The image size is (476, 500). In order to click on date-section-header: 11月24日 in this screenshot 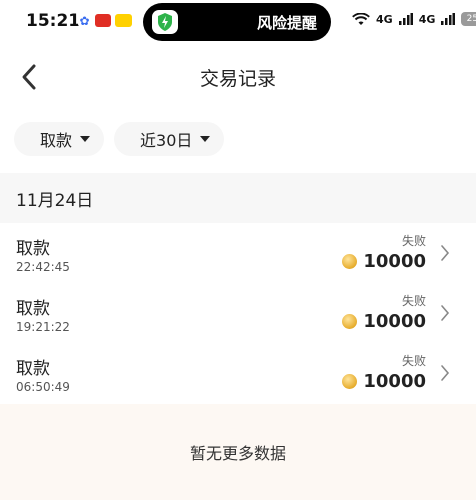, I will do `click(238, 198)`.